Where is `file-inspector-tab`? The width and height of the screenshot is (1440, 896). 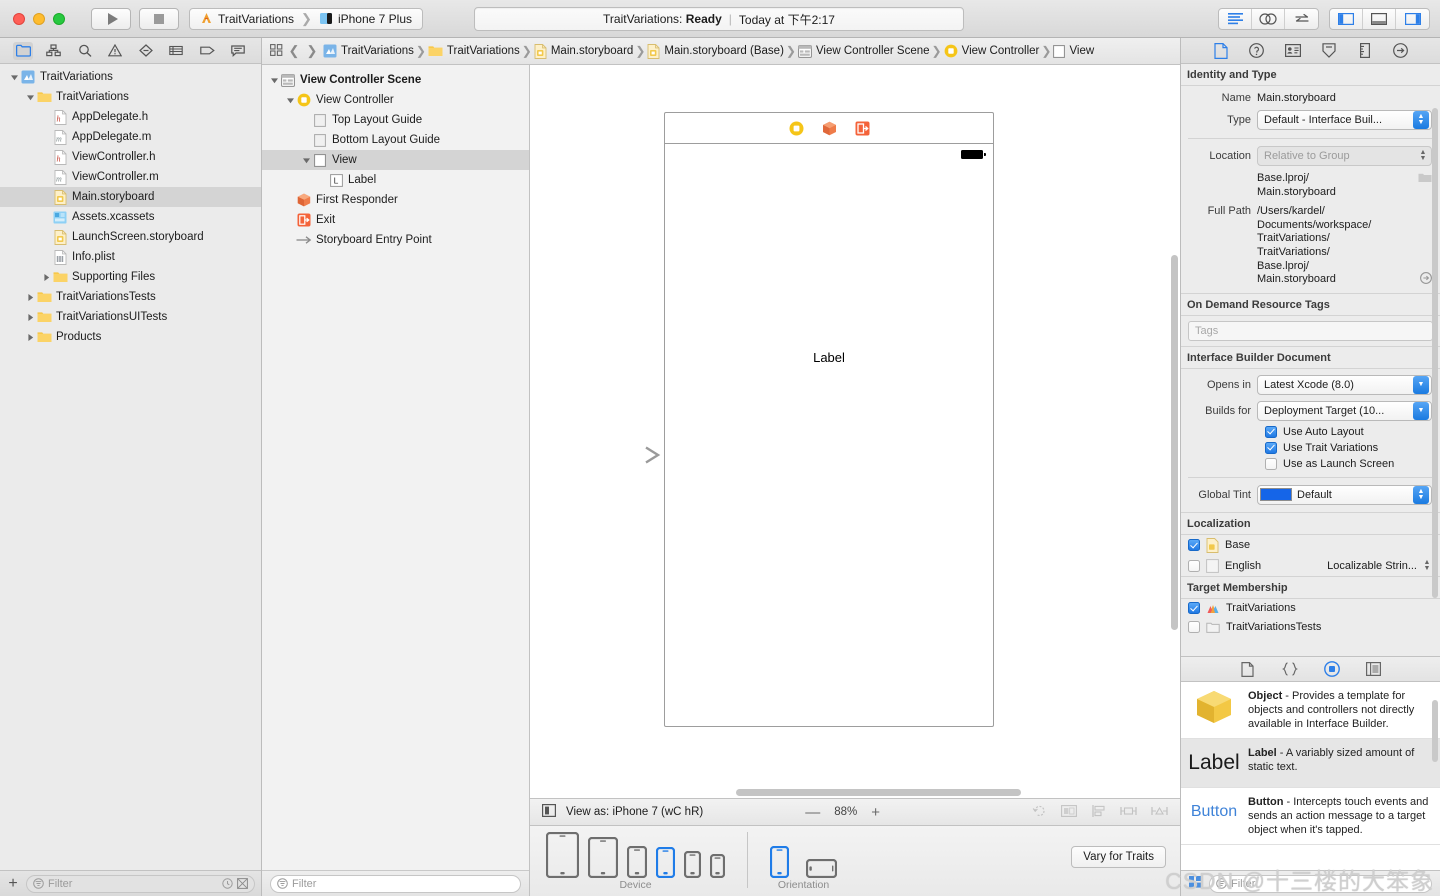 file-inspector-tab is located at coordinates (1221, 51).